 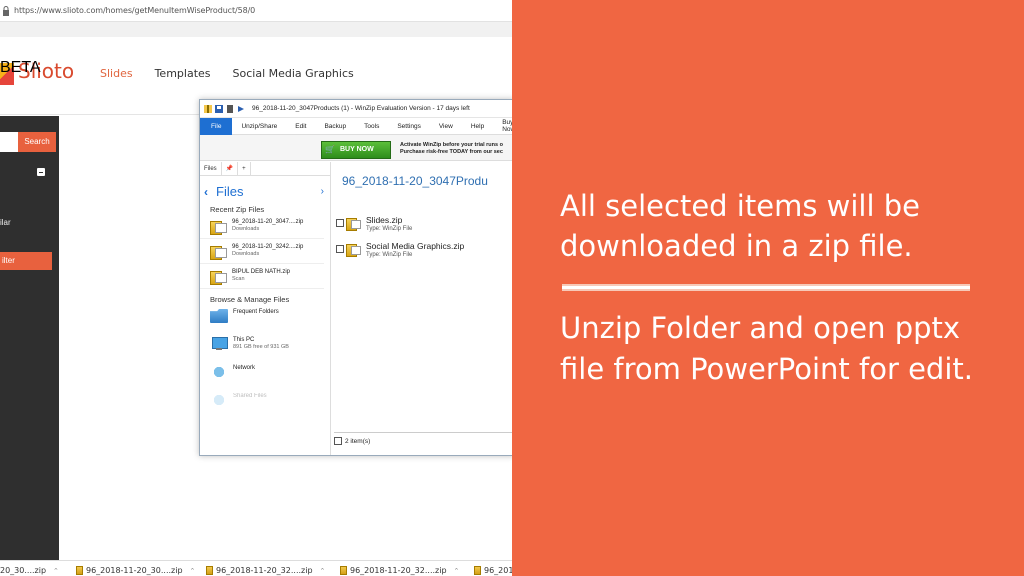 What do you see at coordinates (29, 338) in the screenshot?
I see `site-sidebar: Search ilar ilter` at bounding box center [29, 338].